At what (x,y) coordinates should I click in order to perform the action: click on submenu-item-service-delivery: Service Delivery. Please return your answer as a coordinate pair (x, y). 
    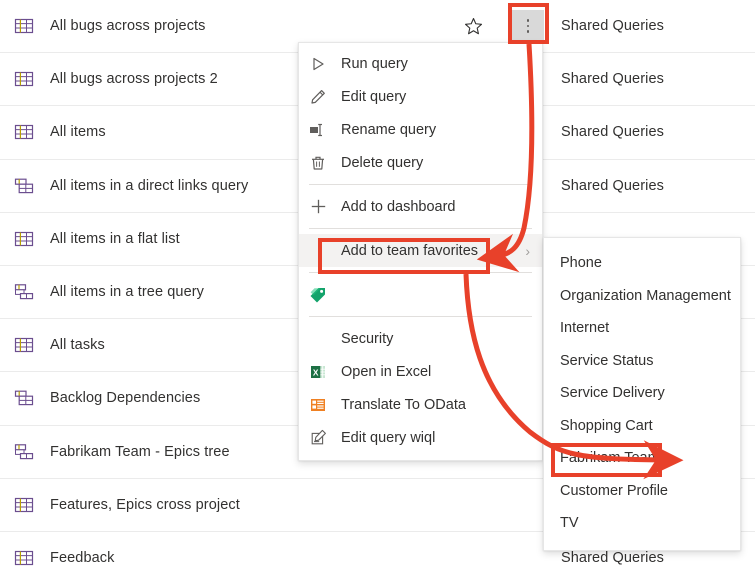
    Looking at the image, I should click on (642, 393).